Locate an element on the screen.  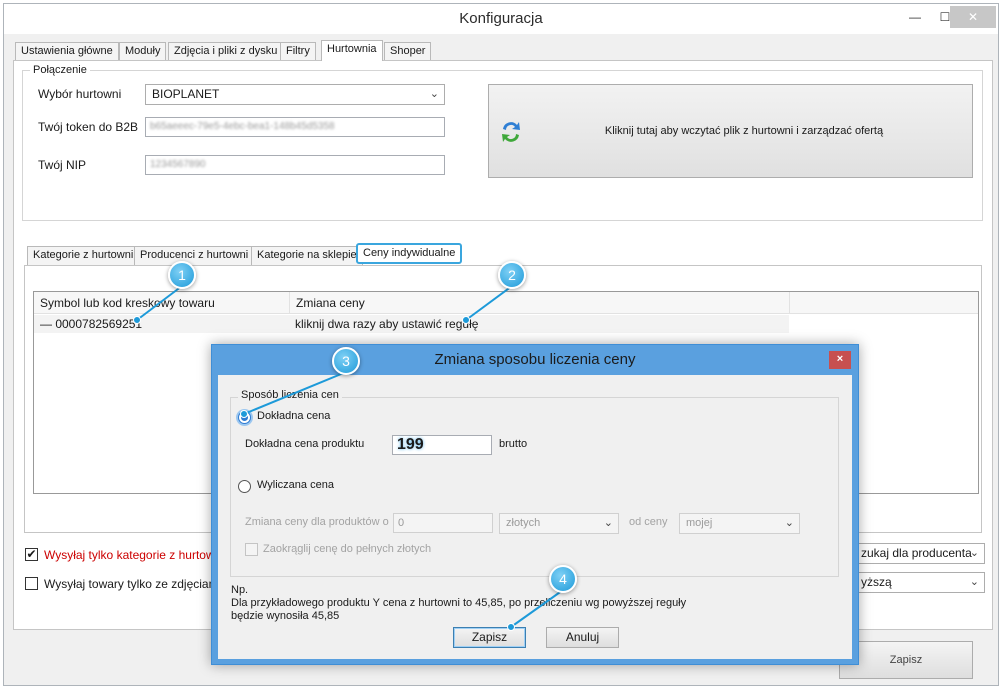
callout-1-anchor is located at coordinates (137, 320).